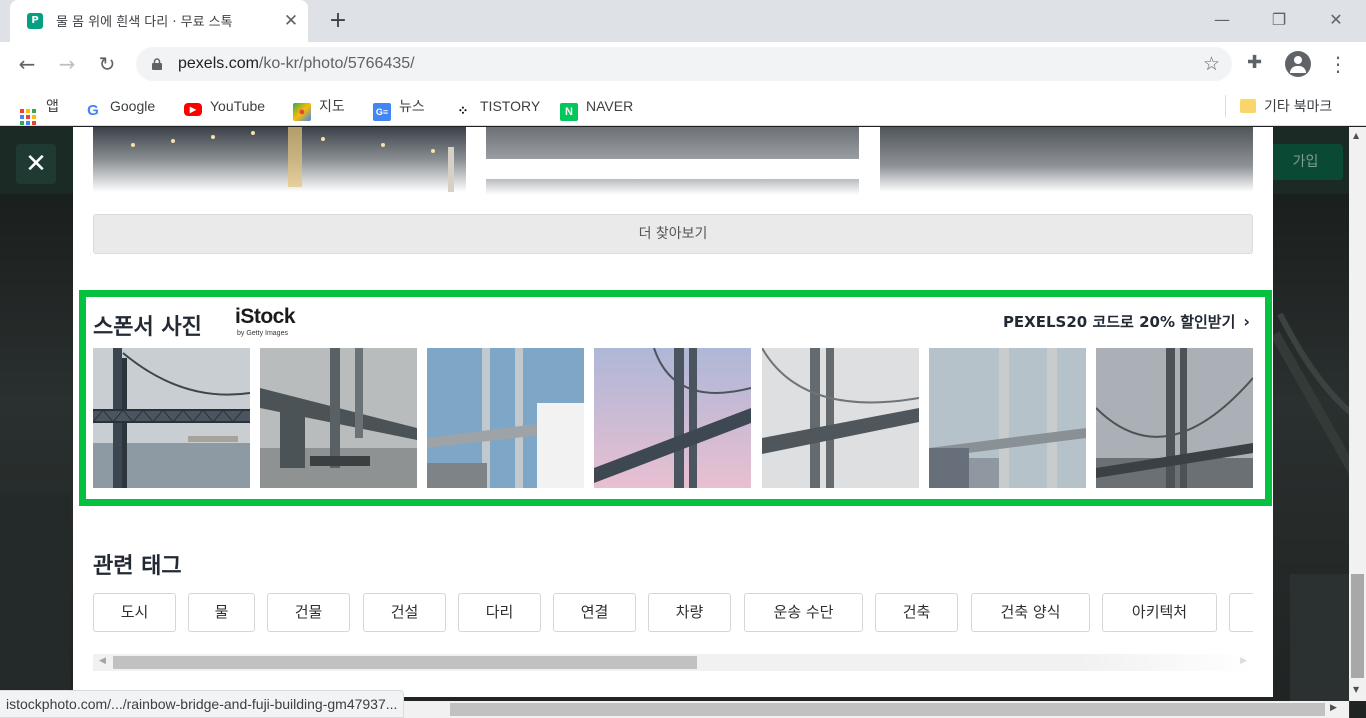 This screenshot has width=1366, height=718. Describe the element at coordinates (67, 64) in the screenshot. I see `forward-button: →` at that location.